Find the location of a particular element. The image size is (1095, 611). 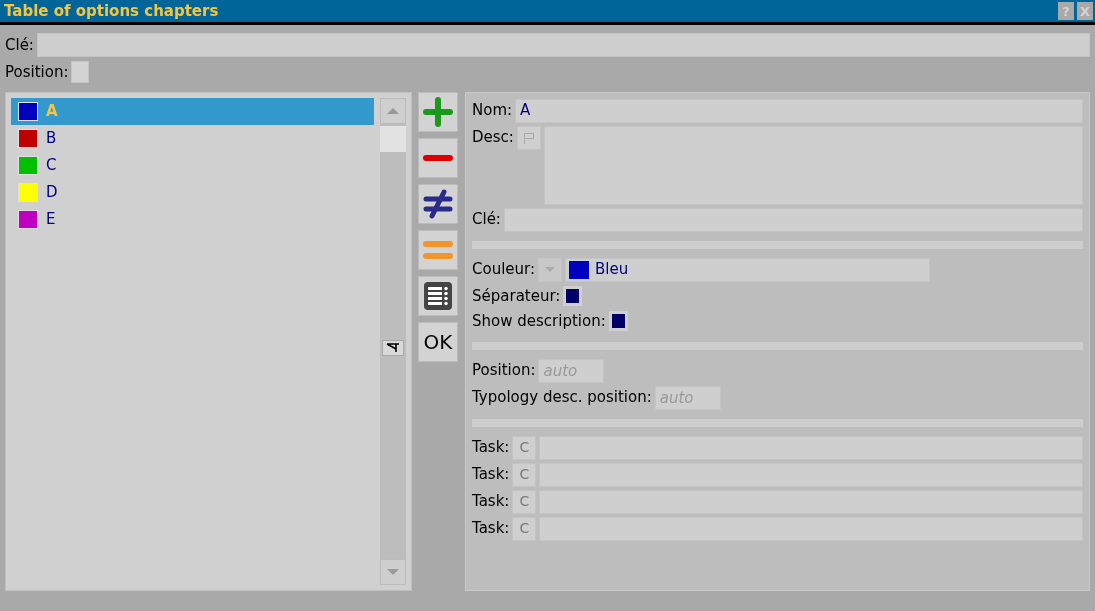

different-button is located at coordinates (438, 203).